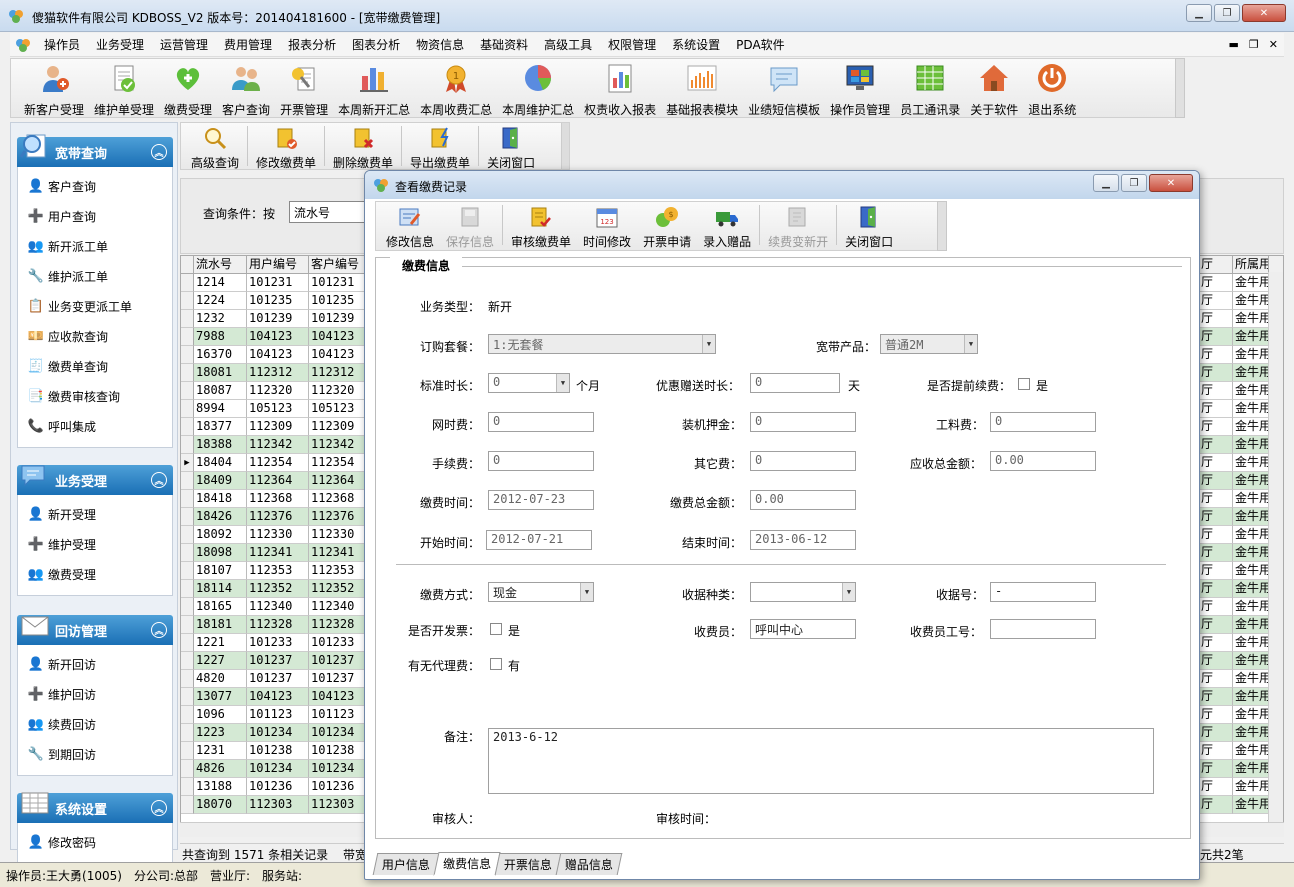 The height and width of the screenshot is (887, 1294). Describe the element at coordinates (632, 45) in the screenshot. I see `menu-item-9: 权限管理` at that location.